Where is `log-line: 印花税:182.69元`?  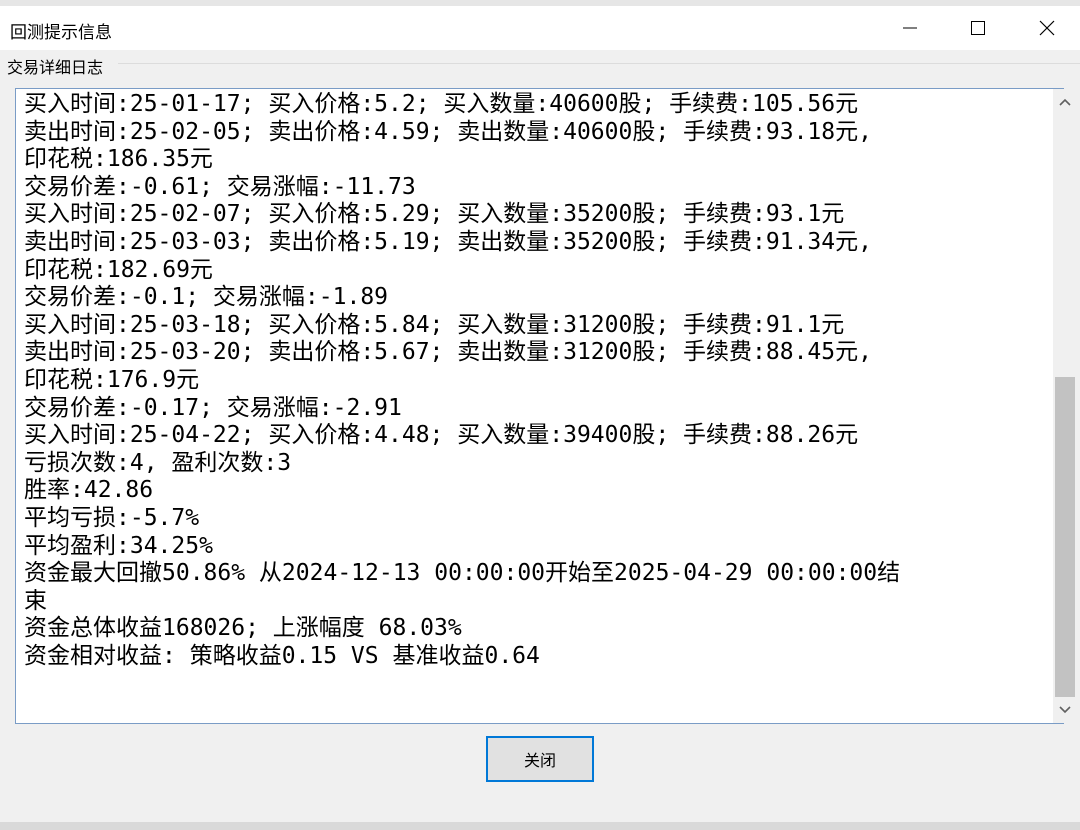 log-line: 印花税:182.69元 is located at coordinates (118, 269).